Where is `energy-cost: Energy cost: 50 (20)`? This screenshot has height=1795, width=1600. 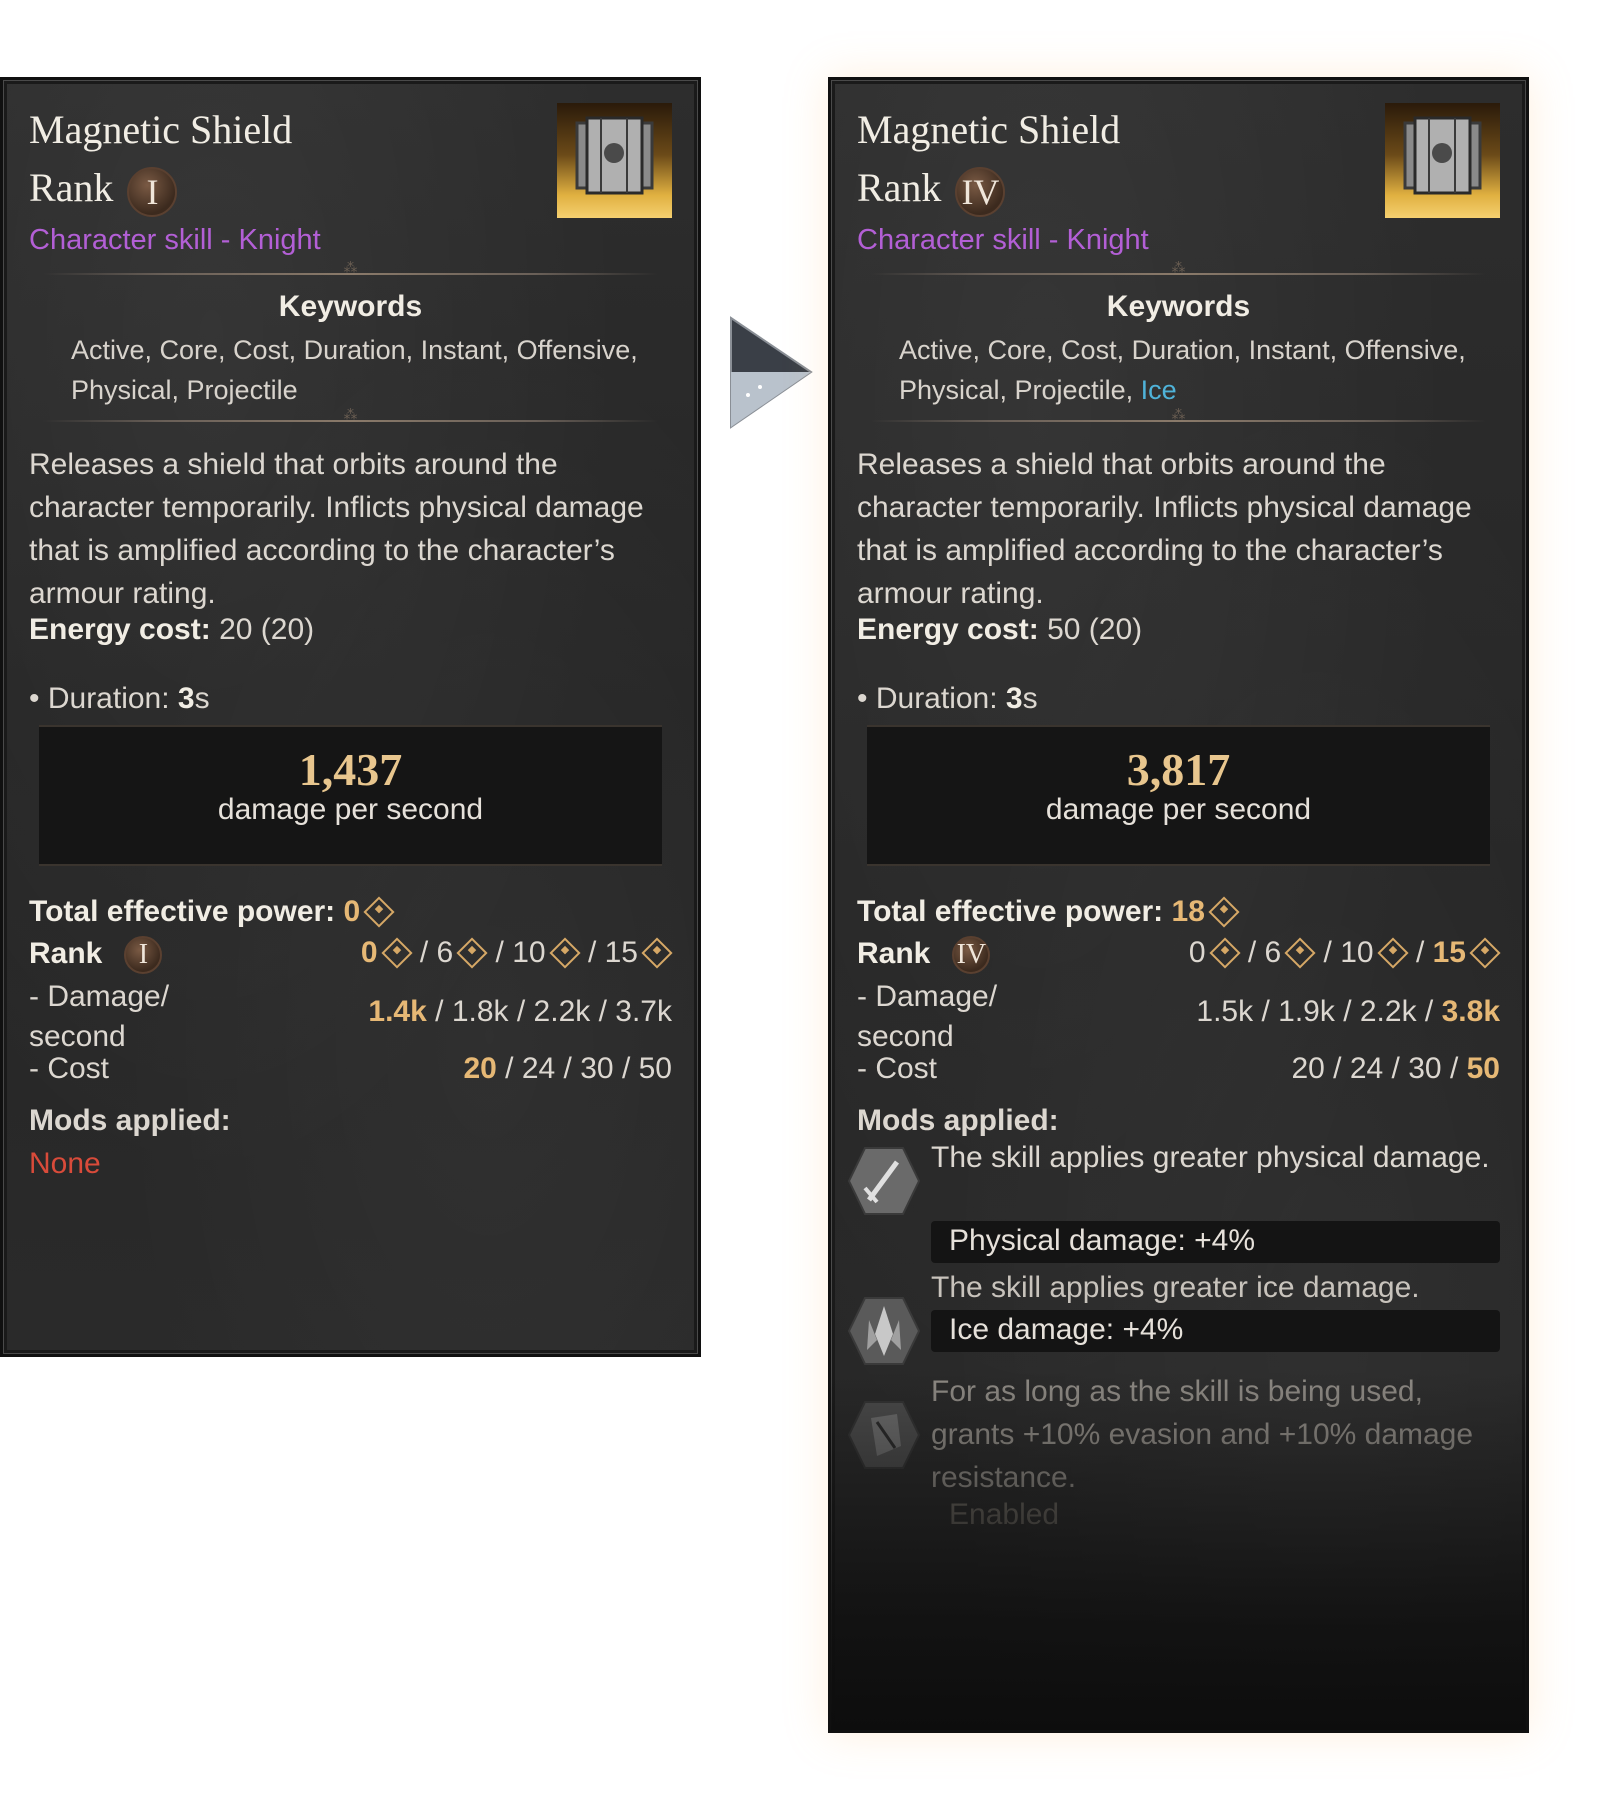 energy-cost: Energy cost: 50 (20) is located at coordinates (999, 630).